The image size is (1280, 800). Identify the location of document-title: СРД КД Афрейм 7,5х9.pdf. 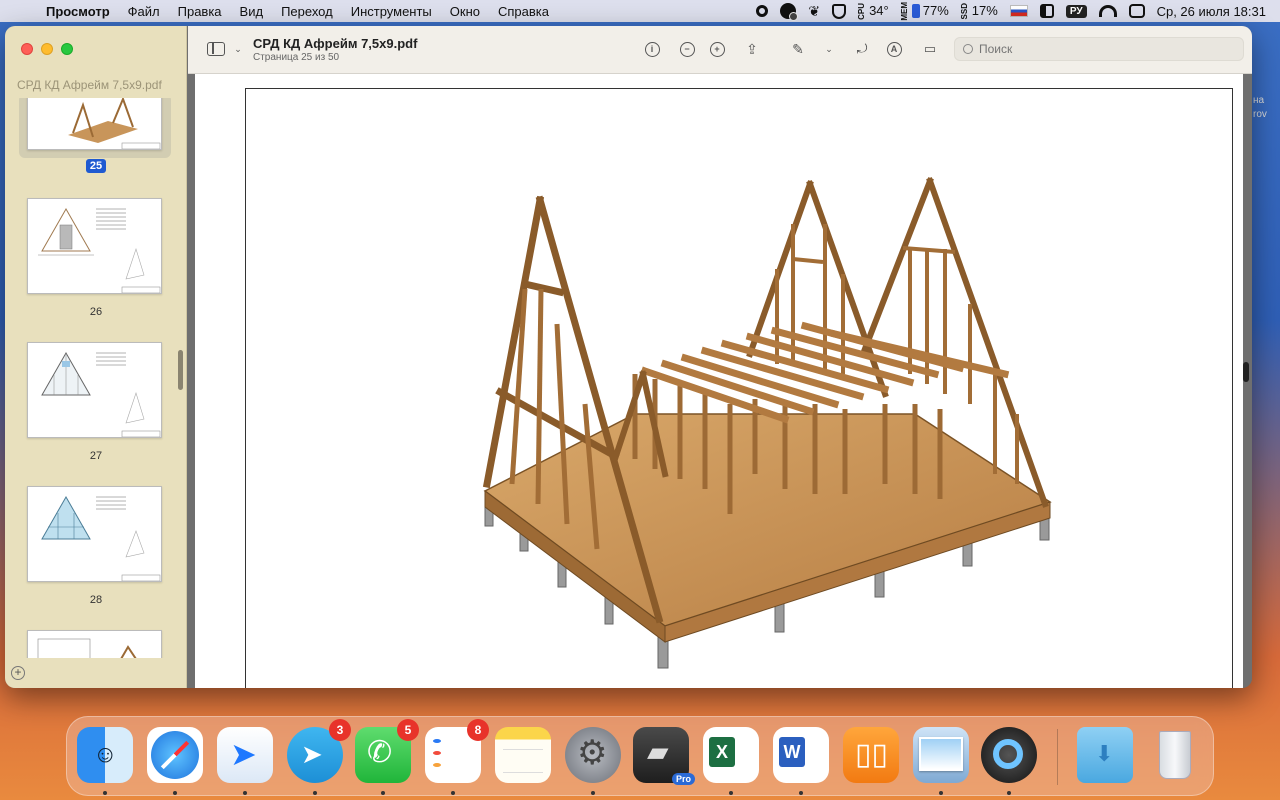
(335, 43).